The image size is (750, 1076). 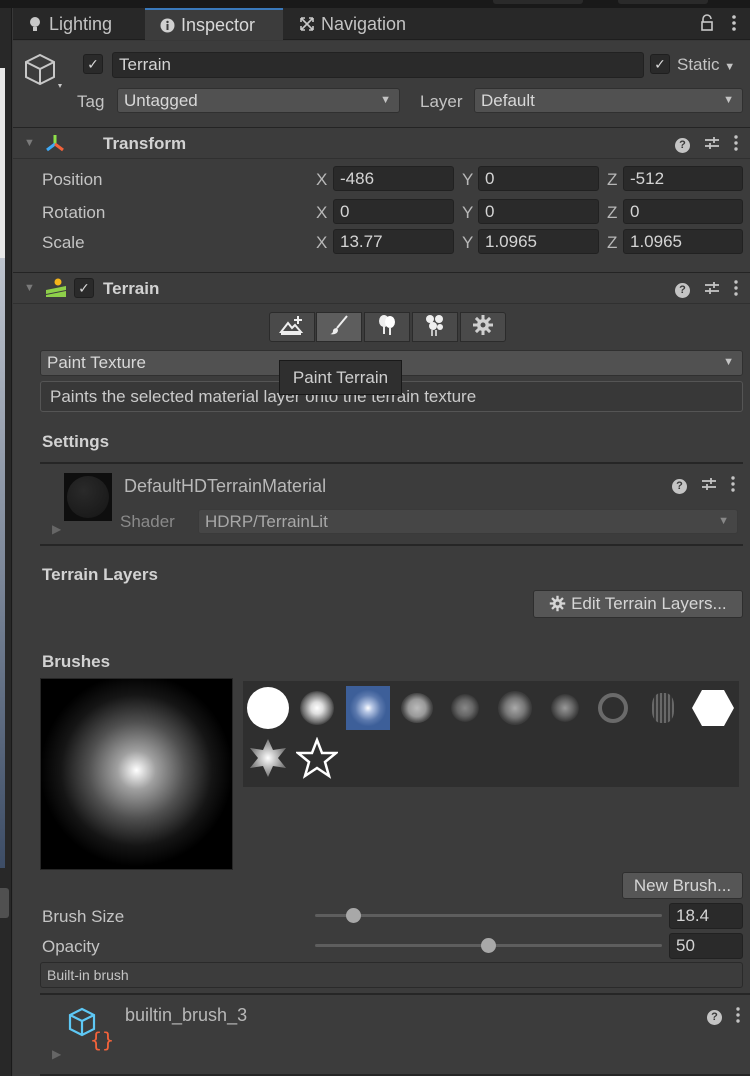 I want to click on tooltip: Paint Terrain, so click(x=340, y=377).